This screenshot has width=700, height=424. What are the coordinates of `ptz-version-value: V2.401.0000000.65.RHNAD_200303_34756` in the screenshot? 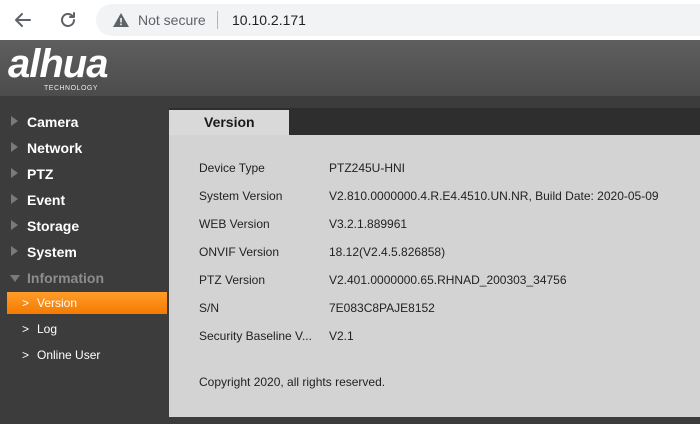 It's located at (448, 280).